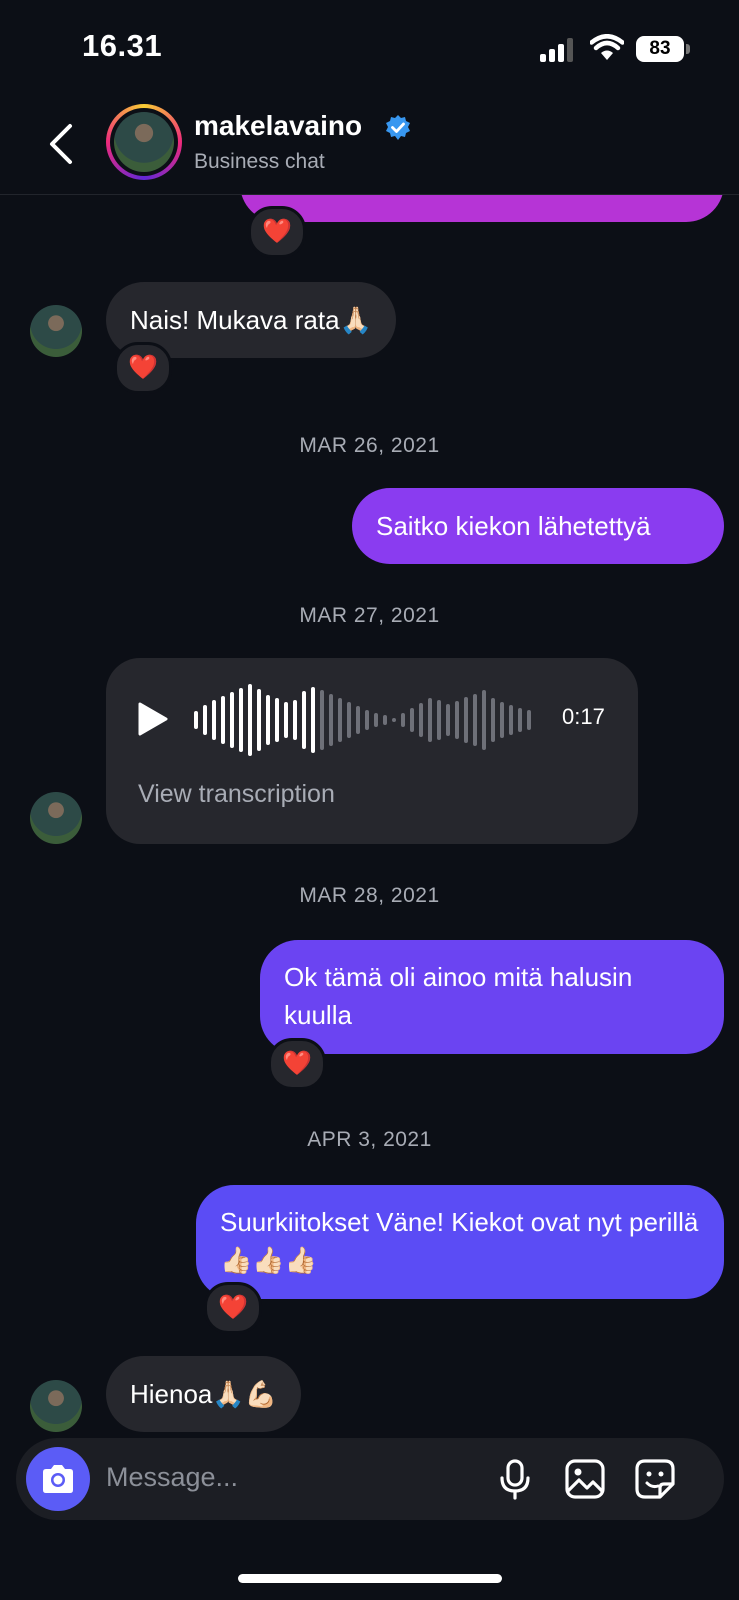 The width and height of the screenshot is (739, 1600). I want to click on battery-icon, so click(688, 49).